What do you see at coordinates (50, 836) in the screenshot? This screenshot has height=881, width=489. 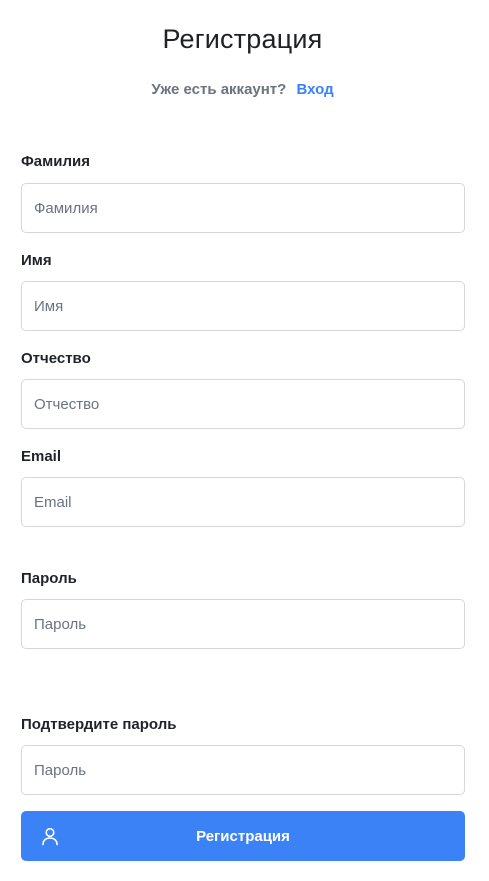 I see `user-icon` at bounding box center [50, 836].